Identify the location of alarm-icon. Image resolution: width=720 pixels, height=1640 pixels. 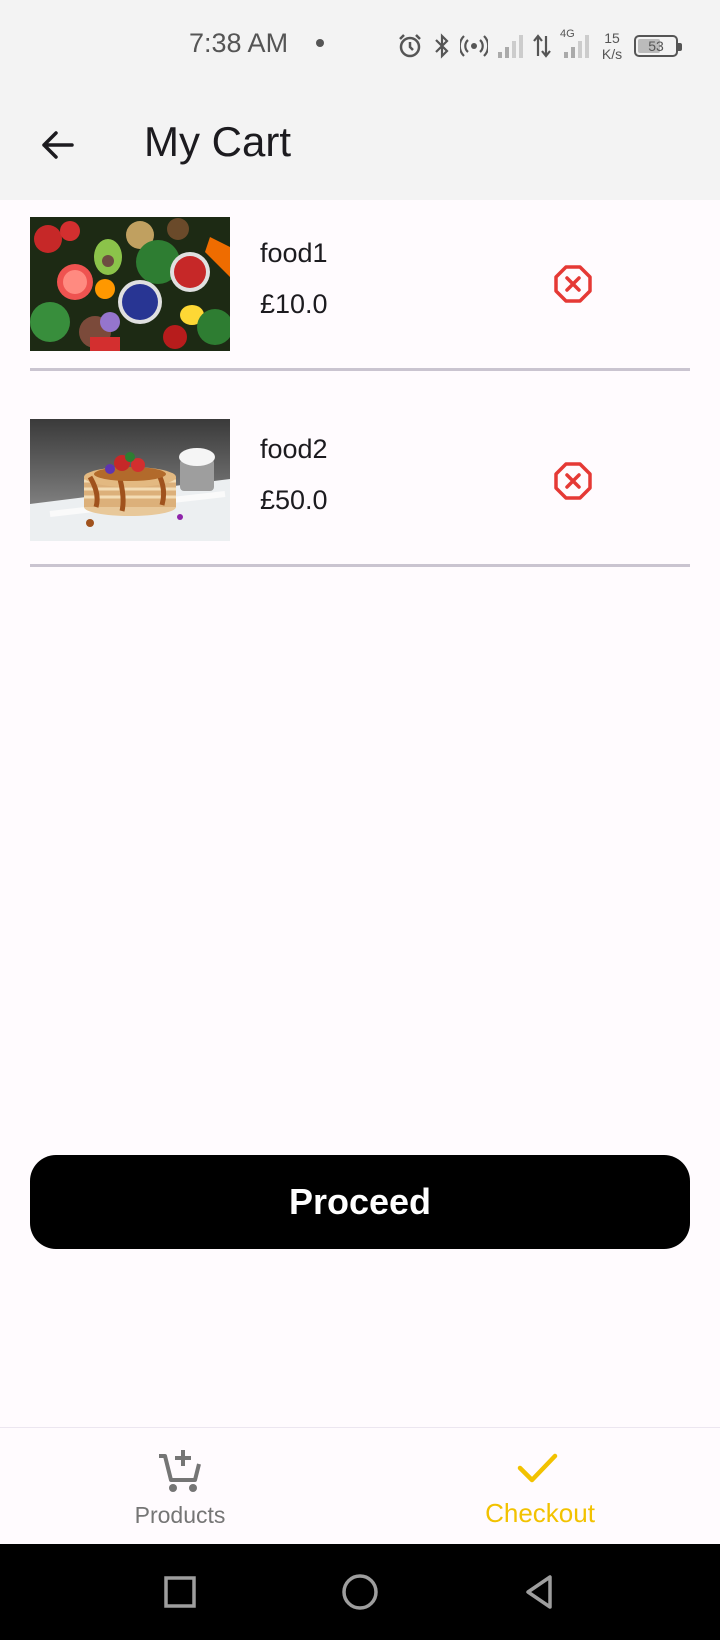
(410, 46).